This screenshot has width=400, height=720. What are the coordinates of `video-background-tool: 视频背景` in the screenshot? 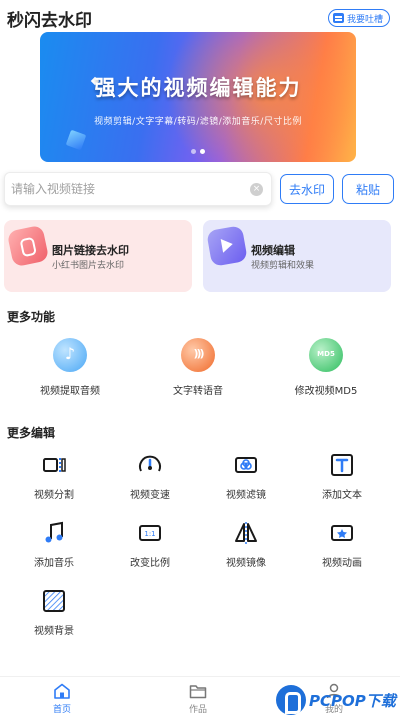 It's located at (54, 612).